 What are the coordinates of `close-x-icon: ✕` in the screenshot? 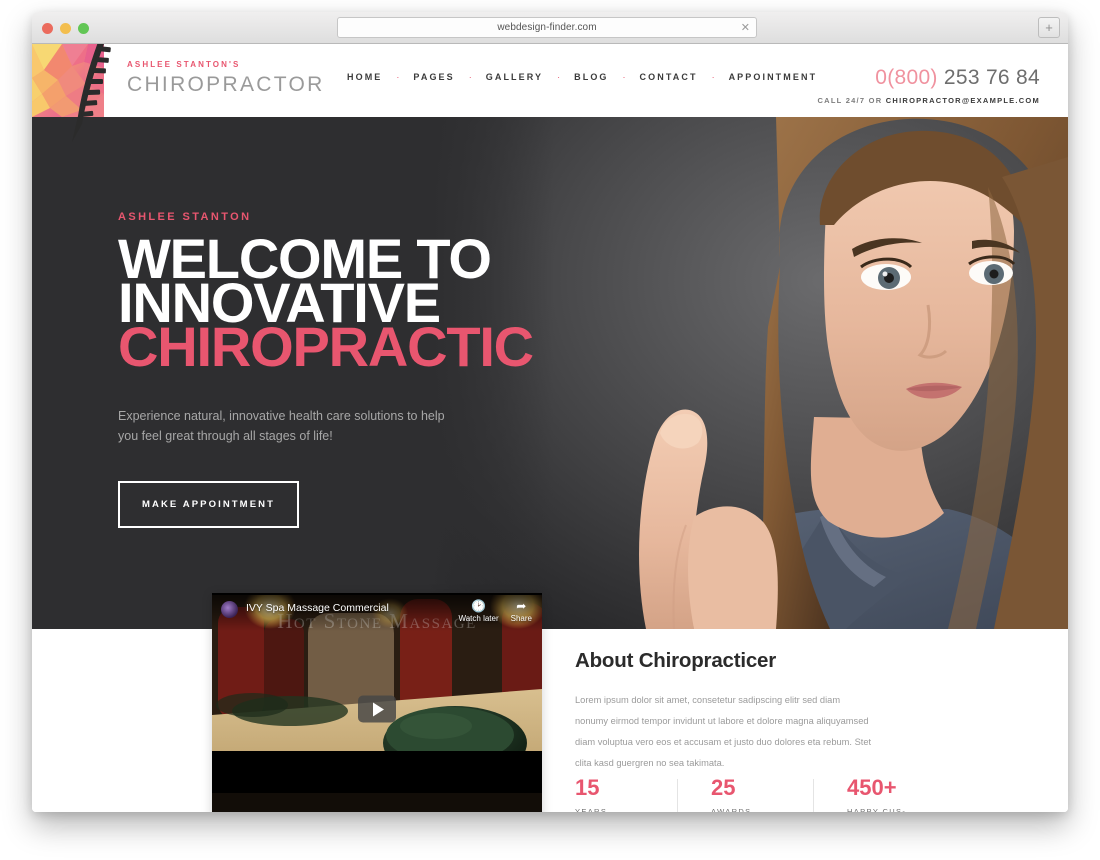 It's located at (745, 28).